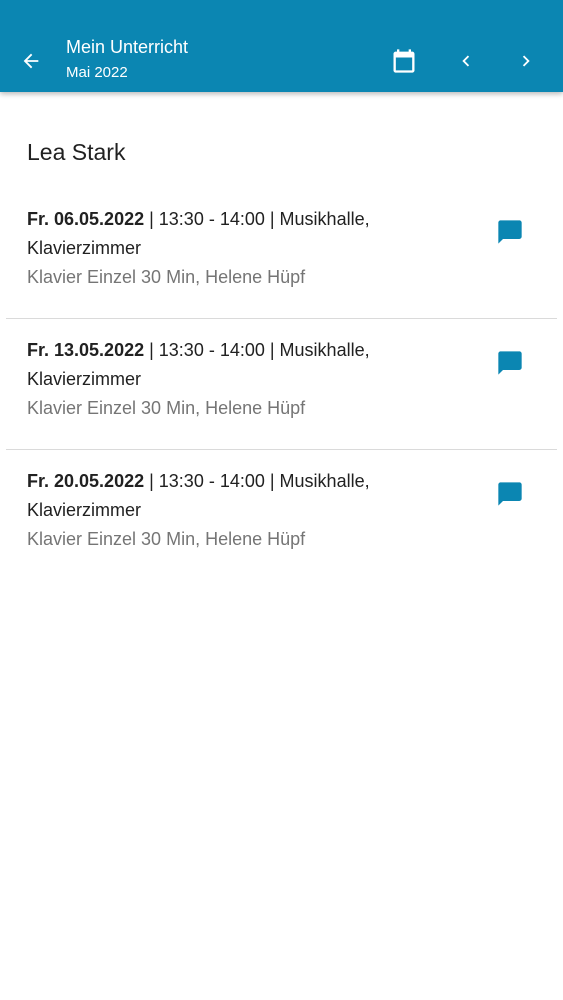 The width and height of the screenshot is (563, 1000). I want to click on back-button, so click(31, 61).